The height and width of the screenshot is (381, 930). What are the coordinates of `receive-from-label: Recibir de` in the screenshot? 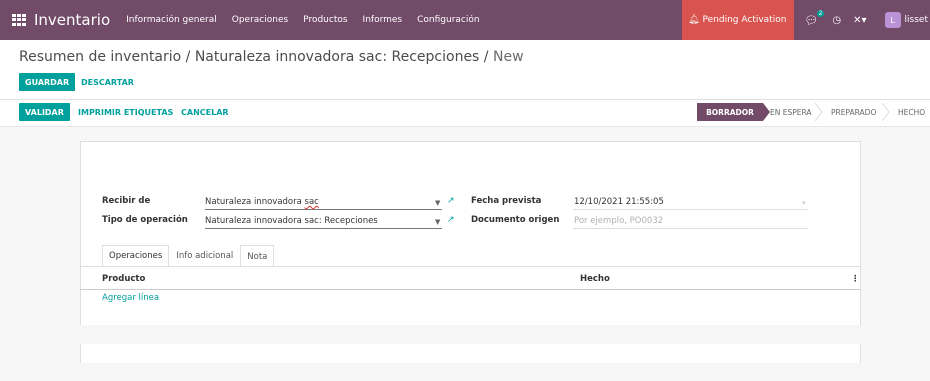 It's located at (126, 201).